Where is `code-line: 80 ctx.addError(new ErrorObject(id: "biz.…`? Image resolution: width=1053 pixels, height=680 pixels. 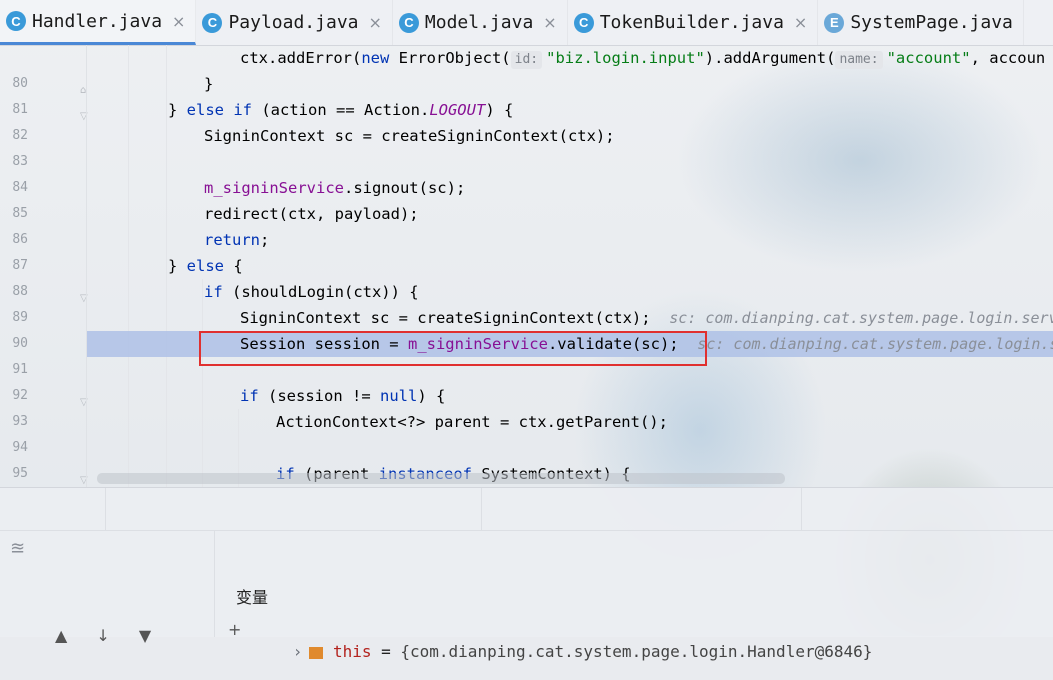 code-line: 80 ctx.addError(new ErrorObject(id: "biz.… is located at coordinates (526, 68).